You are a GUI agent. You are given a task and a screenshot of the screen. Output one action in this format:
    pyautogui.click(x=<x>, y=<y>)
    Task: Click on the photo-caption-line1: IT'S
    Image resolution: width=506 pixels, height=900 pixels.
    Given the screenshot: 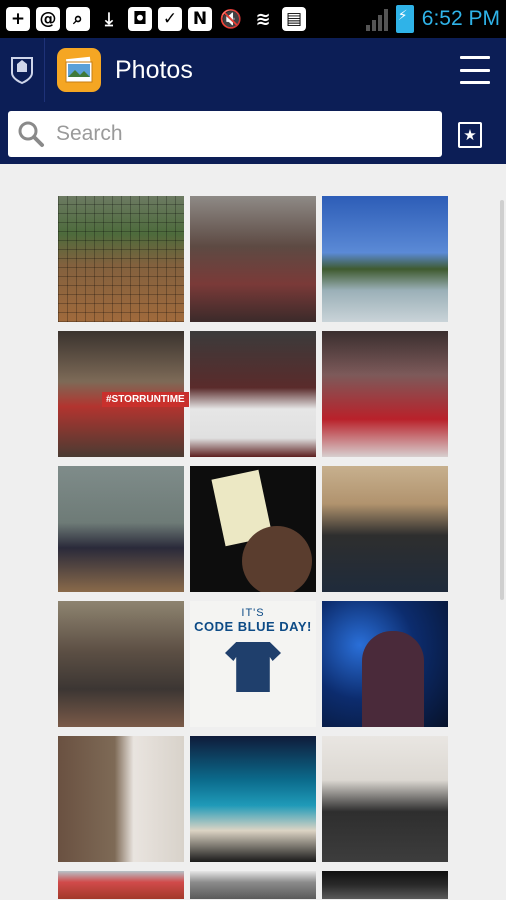 What is the action you would take?
    pyautogui.click(x=253, y=613)
    